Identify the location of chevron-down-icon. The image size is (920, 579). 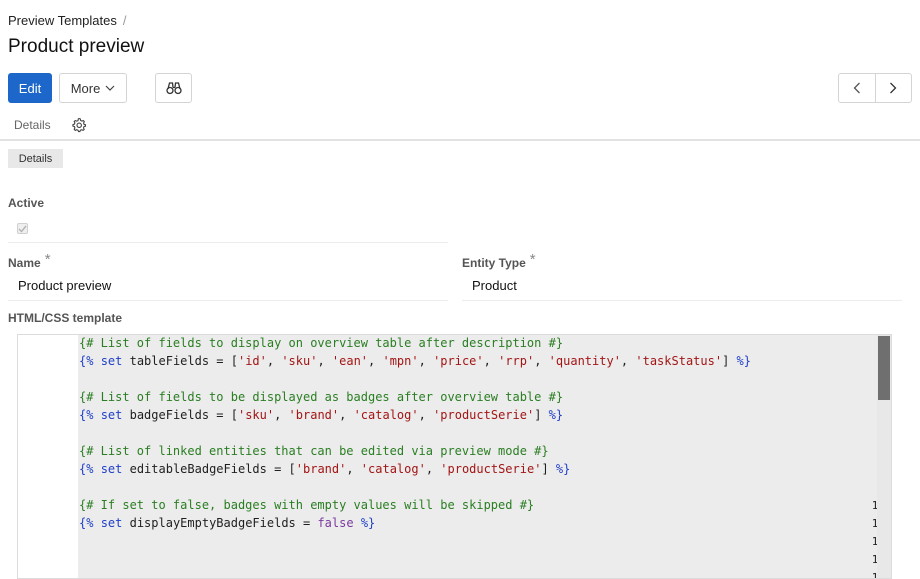
(110, 88).